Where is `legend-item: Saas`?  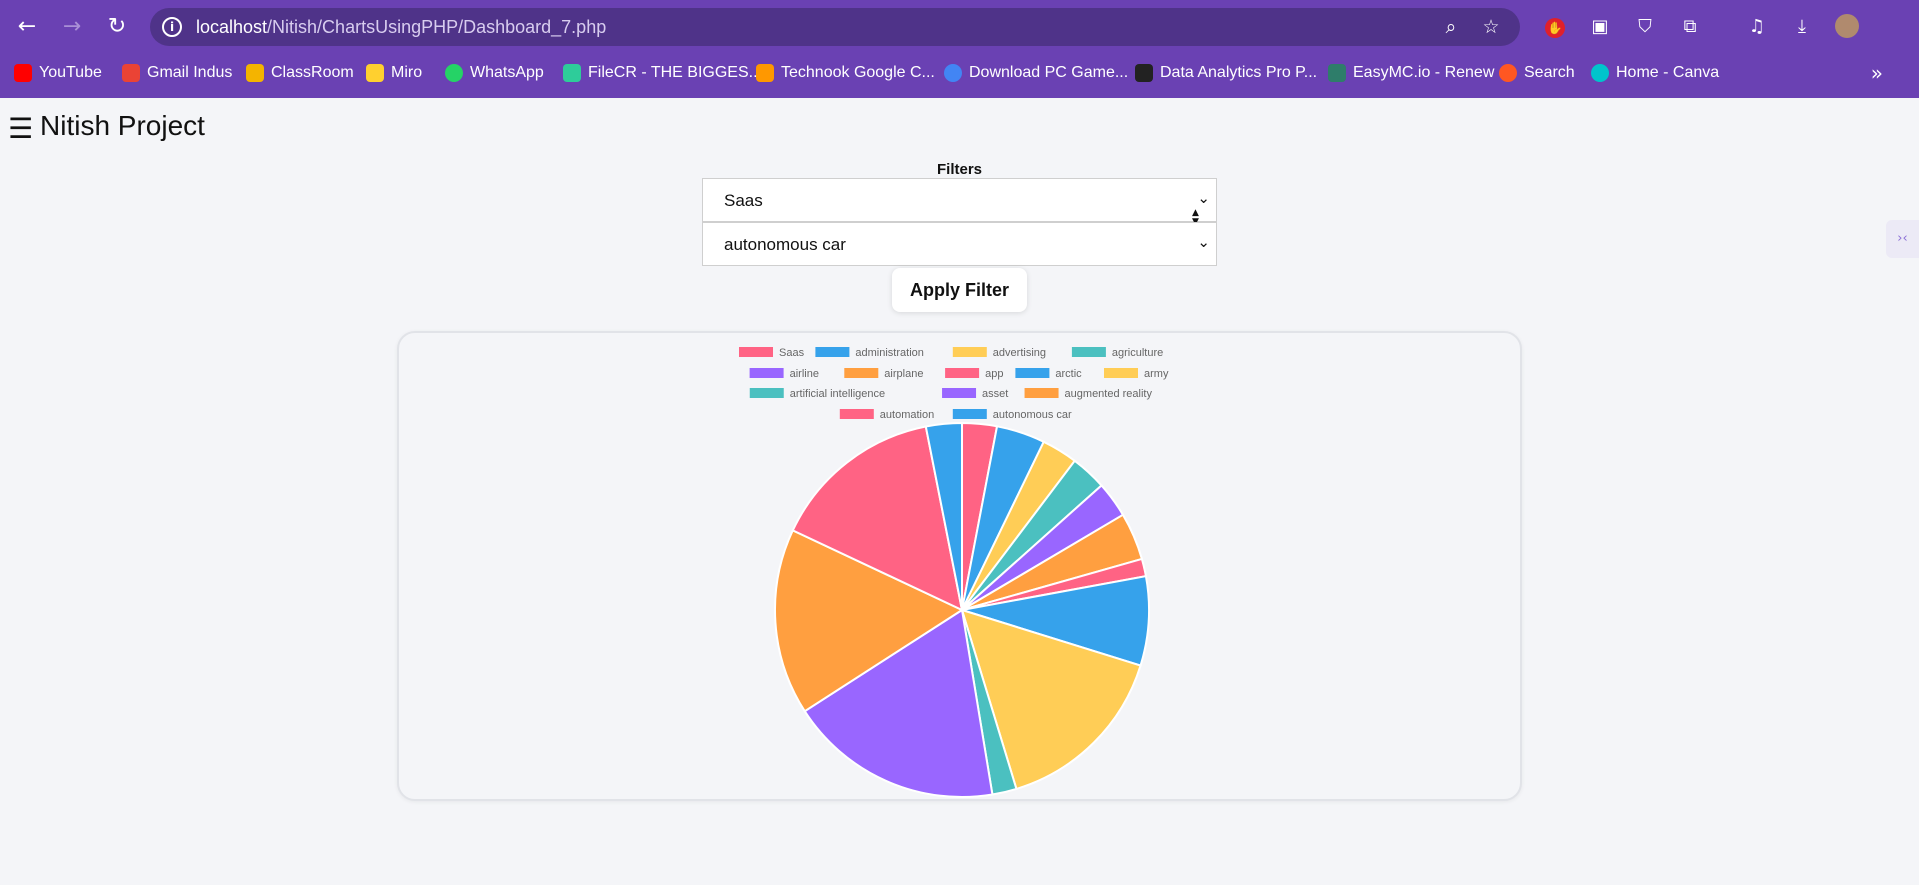
legend-item: Saas is located at coordinates (772, 353).